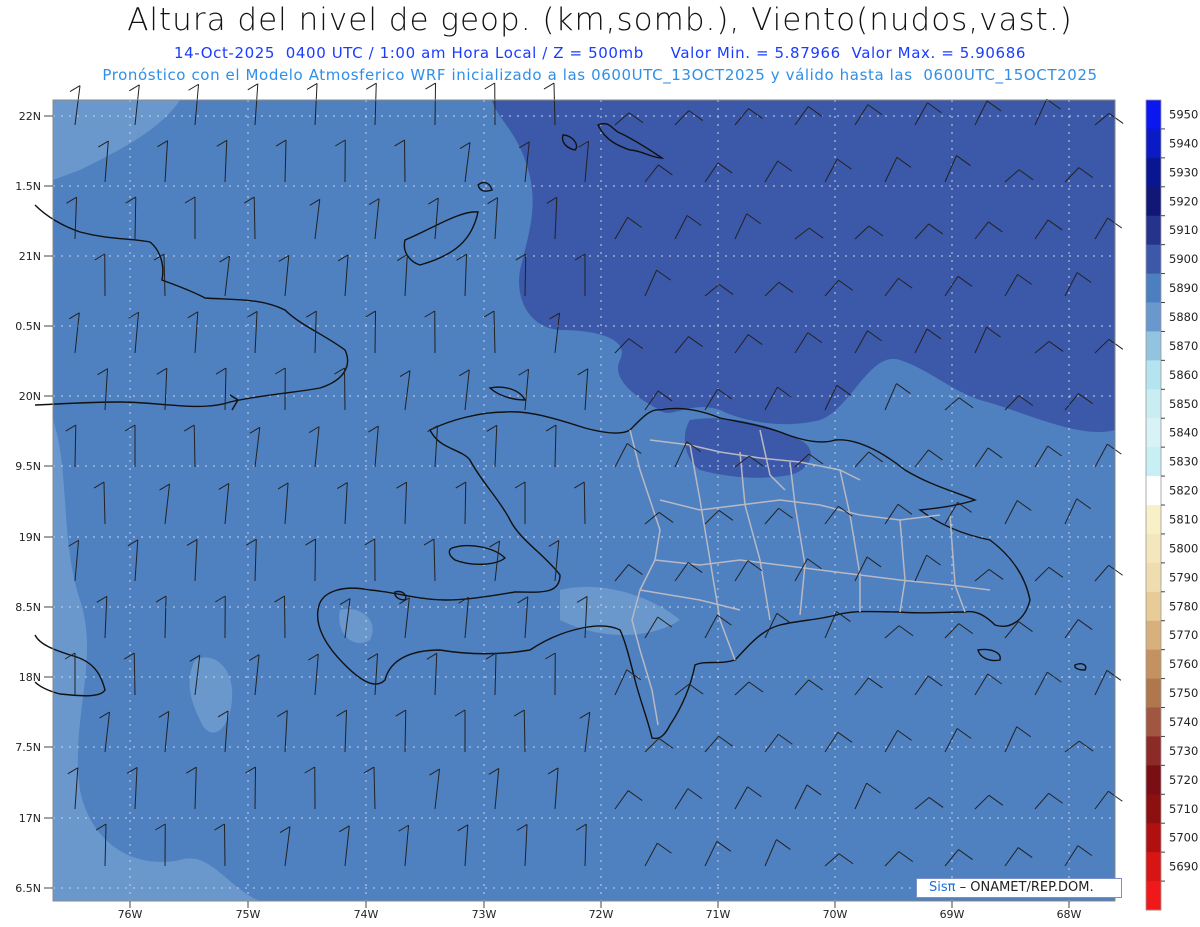 This screenshot has width=1200, height=927. Describe the element at coordinates (1183, 519) in the screenshot. I see `colorbar-tick-label: 5810` at that location.